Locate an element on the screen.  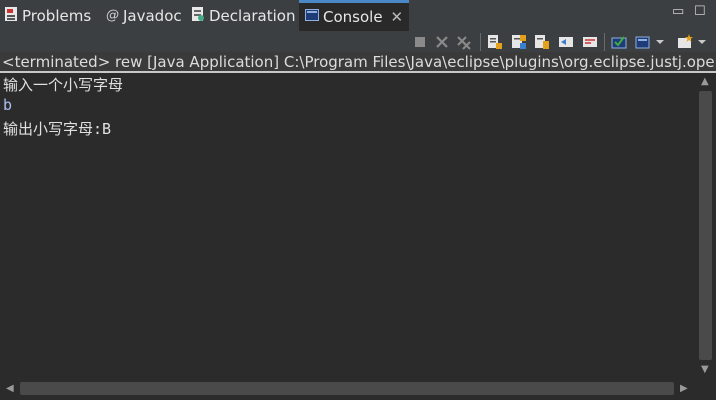
horizontal-scrollbar: ◀ ▶ is located at coordinates (348, 389).